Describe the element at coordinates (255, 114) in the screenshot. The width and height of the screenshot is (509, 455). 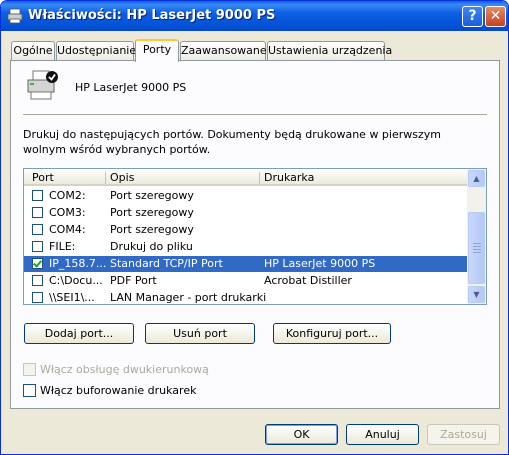
I see `separator` at that location.